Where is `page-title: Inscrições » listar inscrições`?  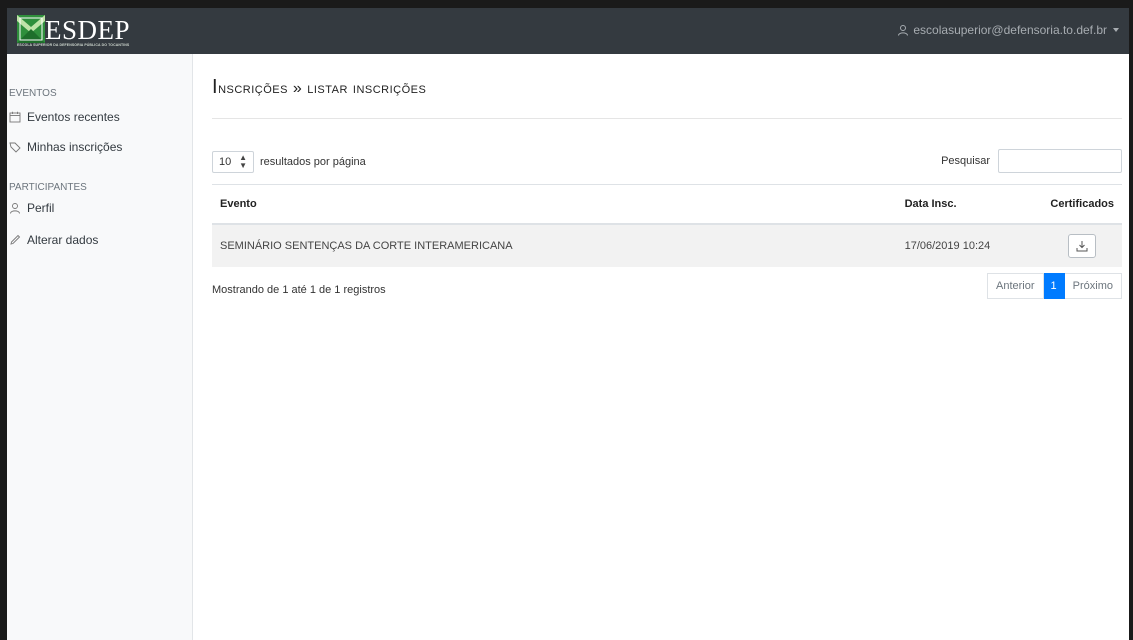 page-title: Inscrições » listar inscrições is located at coordinates (319, 87).